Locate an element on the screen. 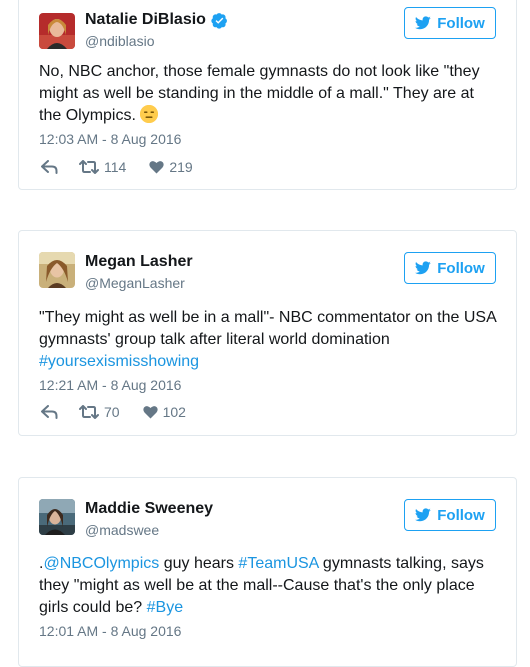 The height and width of the screenshot is (667, 530). tweet-actions: 114 219 is located at coordinates (117, 167).